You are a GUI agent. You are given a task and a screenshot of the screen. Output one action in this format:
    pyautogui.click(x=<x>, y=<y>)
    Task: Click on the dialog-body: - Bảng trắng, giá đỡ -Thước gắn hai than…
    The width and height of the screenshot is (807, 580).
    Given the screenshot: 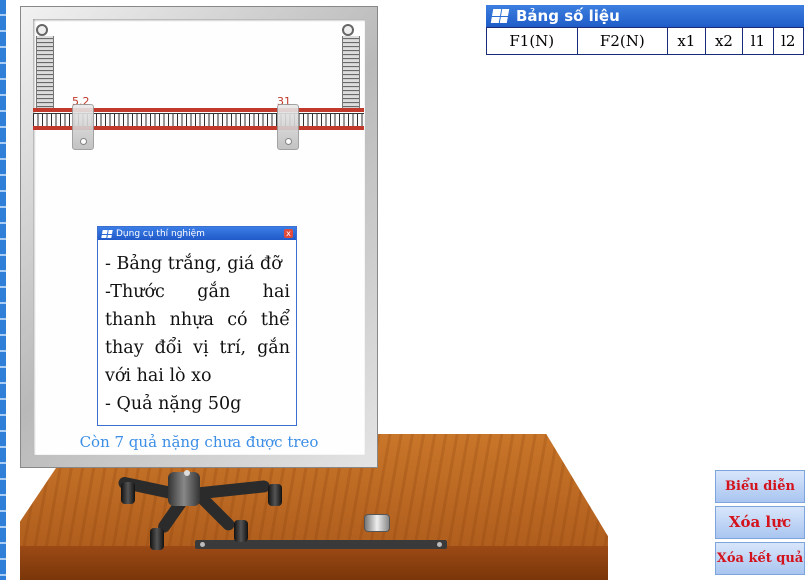 What is the action you would take?
    pyautogui.click(x=197, y=329)
    